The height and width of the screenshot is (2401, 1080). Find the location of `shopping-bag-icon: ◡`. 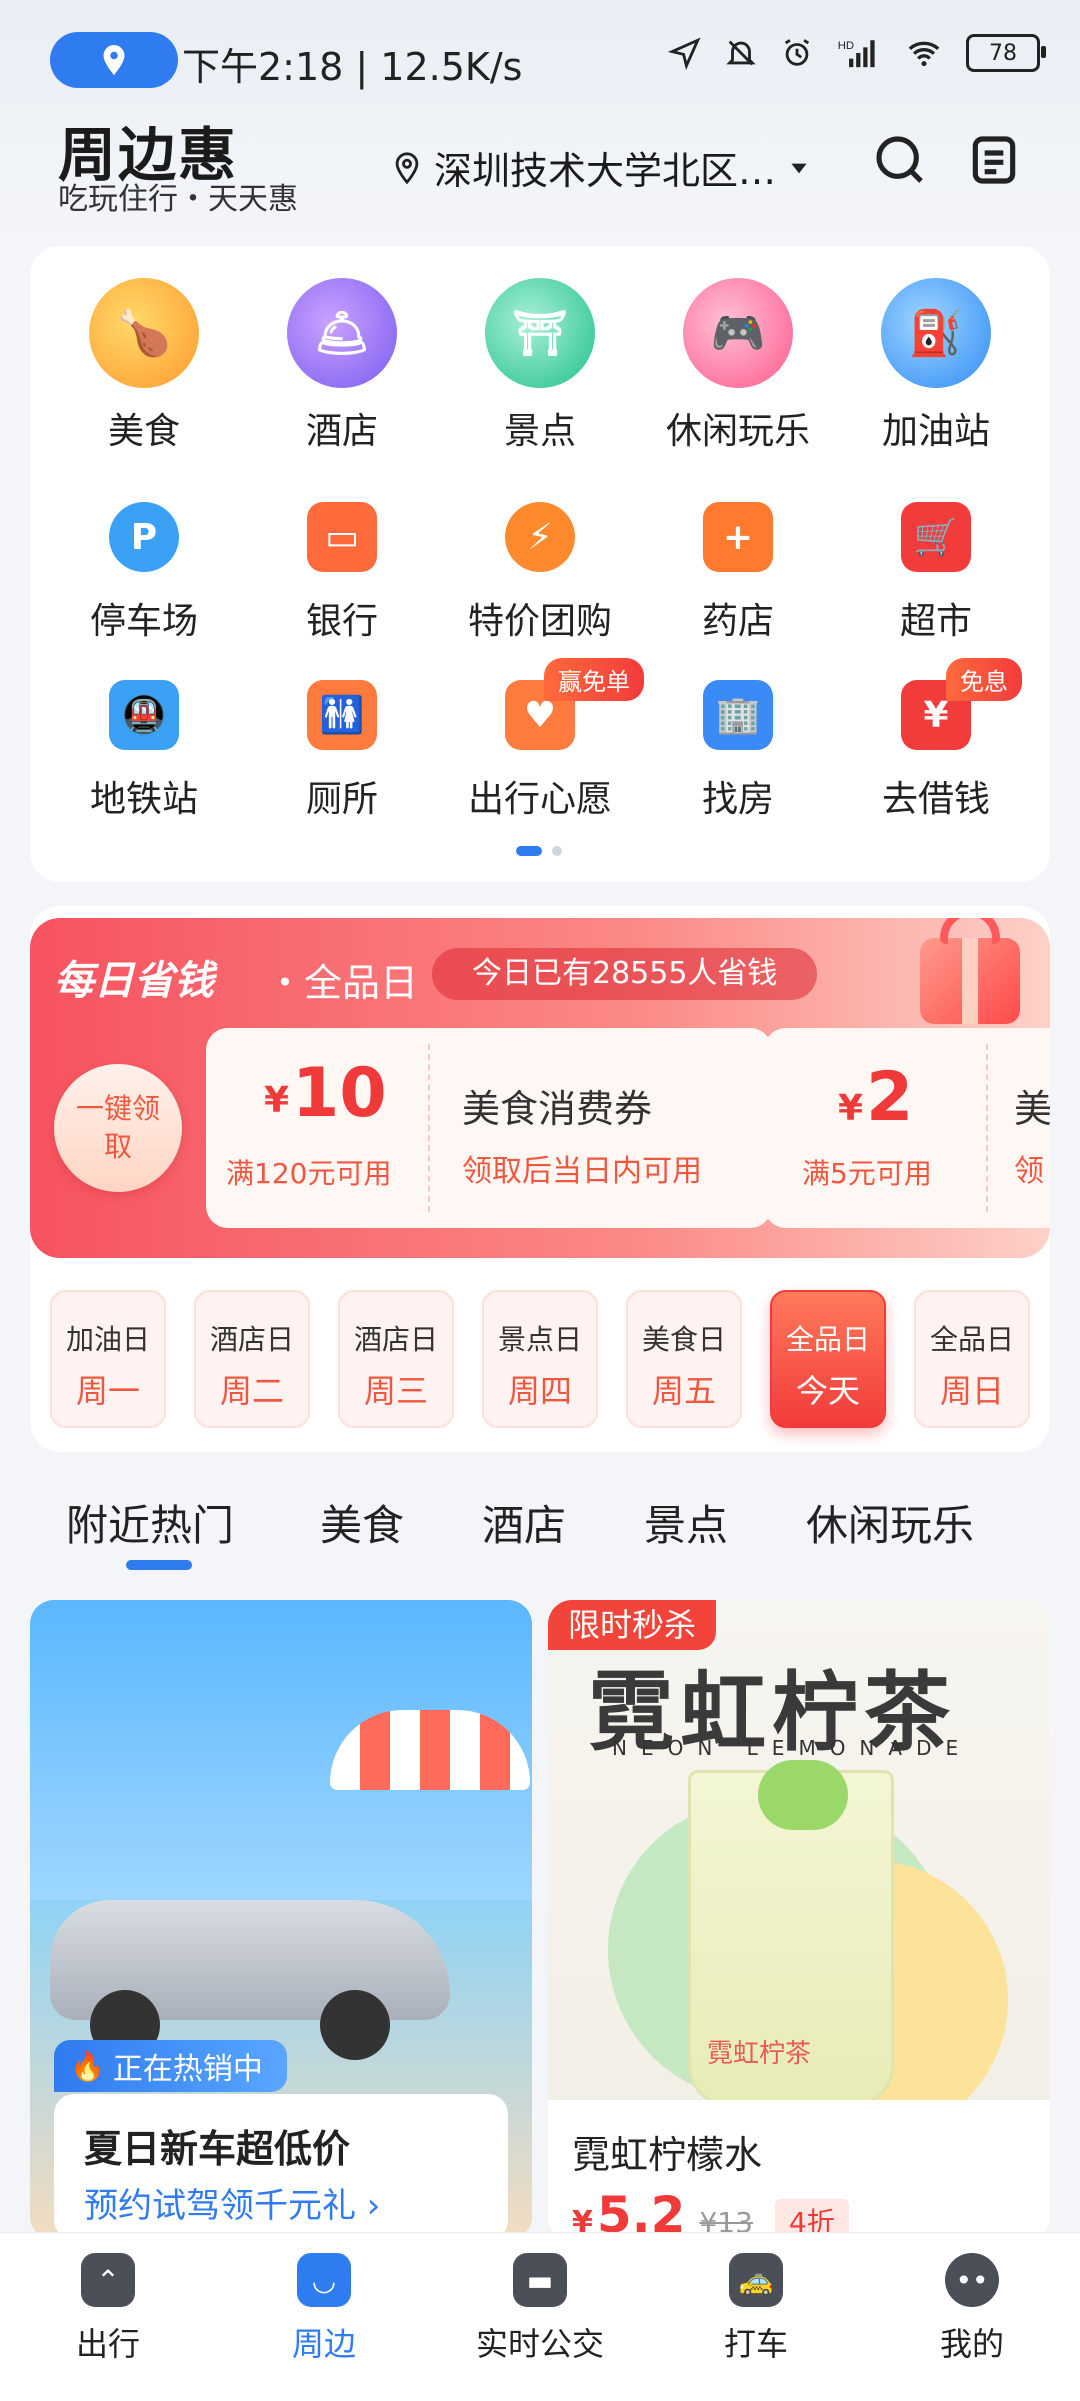

shopping-bag-icon: ◡ is located at coordinates (324, 2280).